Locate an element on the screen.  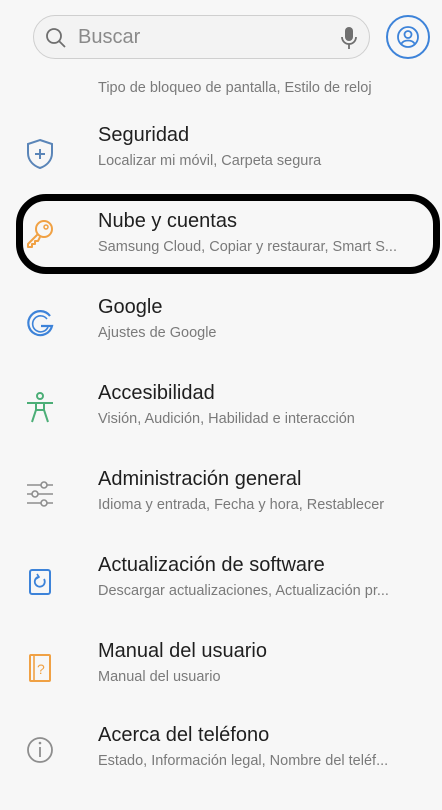
search-header is located at coordinates (221, 39).